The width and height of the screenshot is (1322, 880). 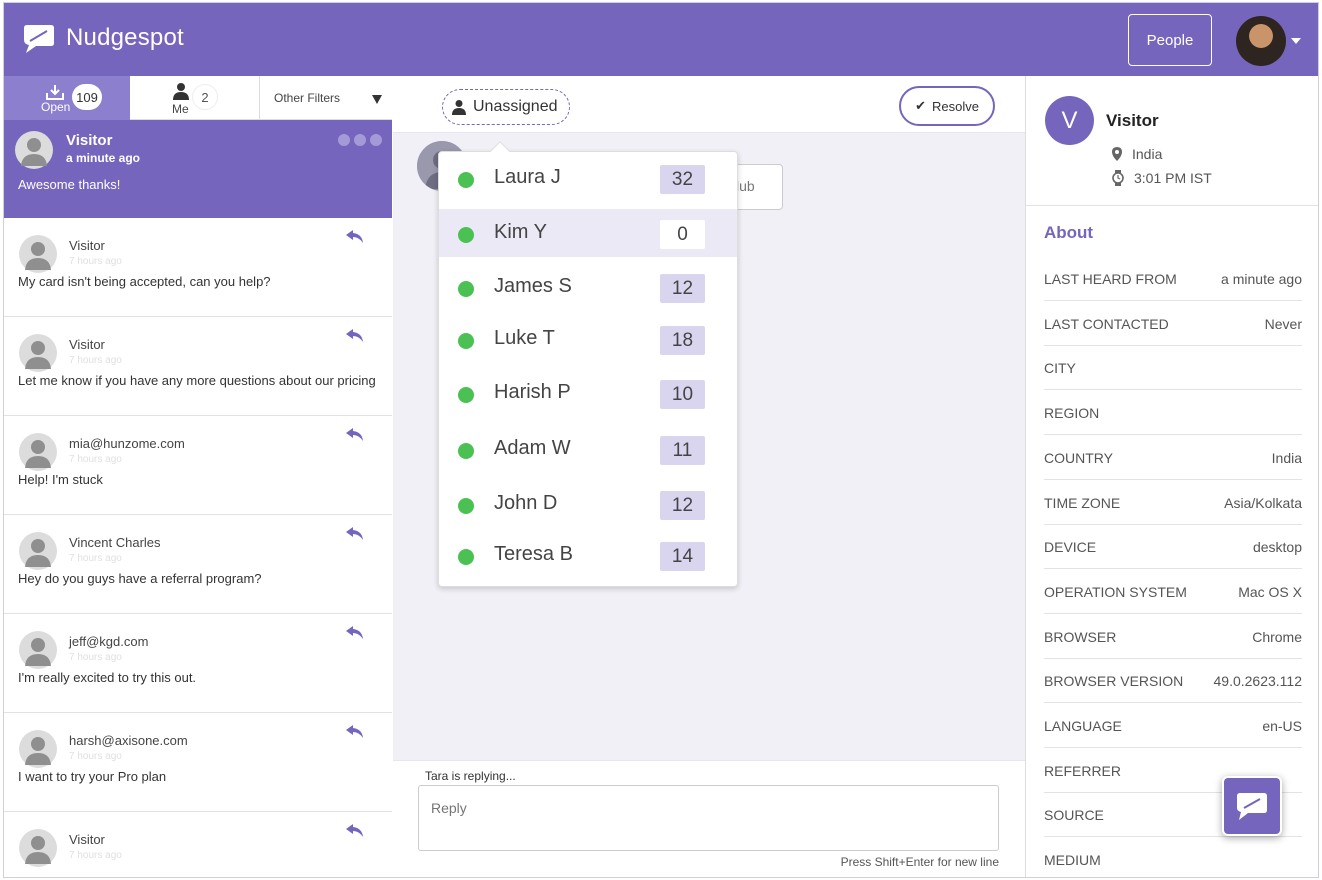 What do you see at coordinates (524, 338) in the screenshot?
I see `agent-name: Luke T` at bounding box center [524, 338].